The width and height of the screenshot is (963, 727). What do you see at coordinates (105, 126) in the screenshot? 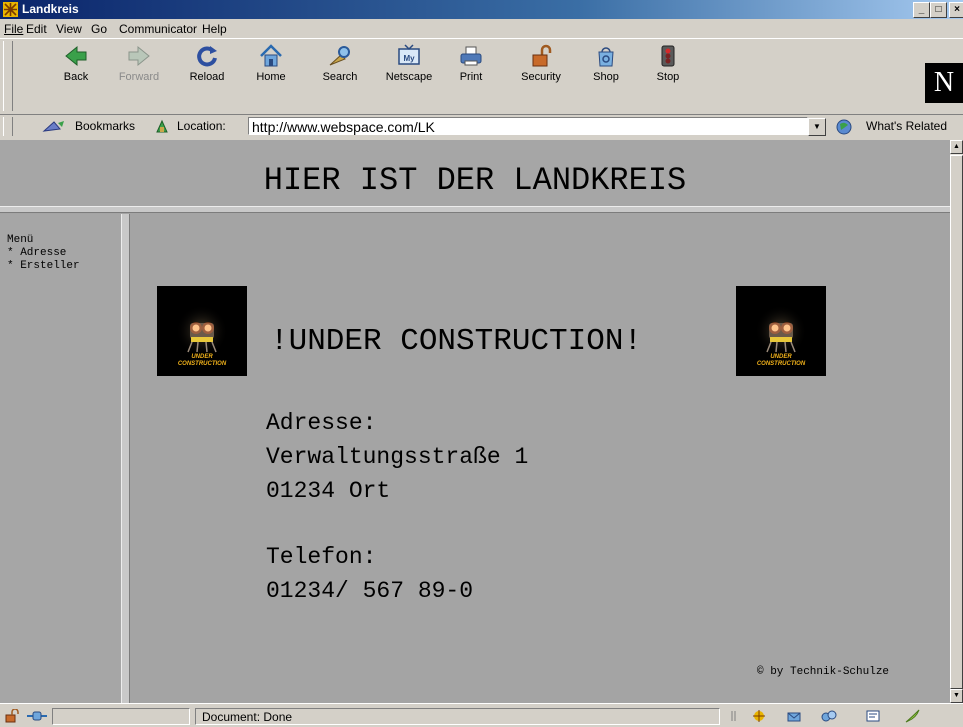
I see `bookmarks-button: Bookmarks` at bounding box center [105, 126].